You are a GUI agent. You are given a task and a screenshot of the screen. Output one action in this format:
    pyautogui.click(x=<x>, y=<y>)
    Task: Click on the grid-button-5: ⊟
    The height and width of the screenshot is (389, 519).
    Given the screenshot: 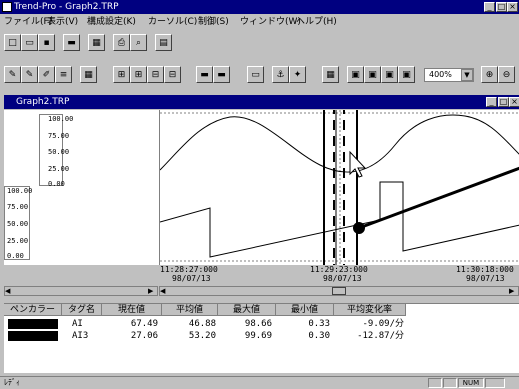 What is the action you would take?
    pyautogui.click(x=172, y=74)
    